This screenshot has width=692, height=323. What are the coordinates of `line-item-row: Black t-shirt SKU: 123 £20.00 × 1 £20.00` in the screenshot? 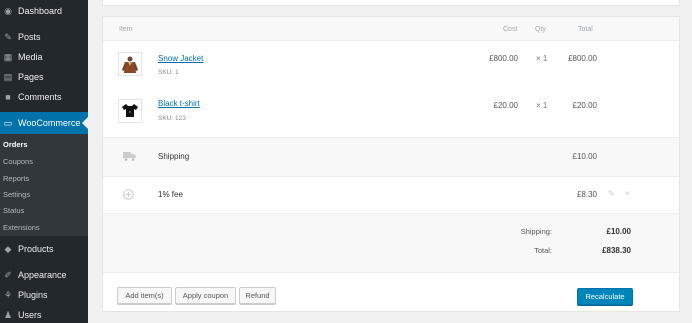 It's located at (391, 113).